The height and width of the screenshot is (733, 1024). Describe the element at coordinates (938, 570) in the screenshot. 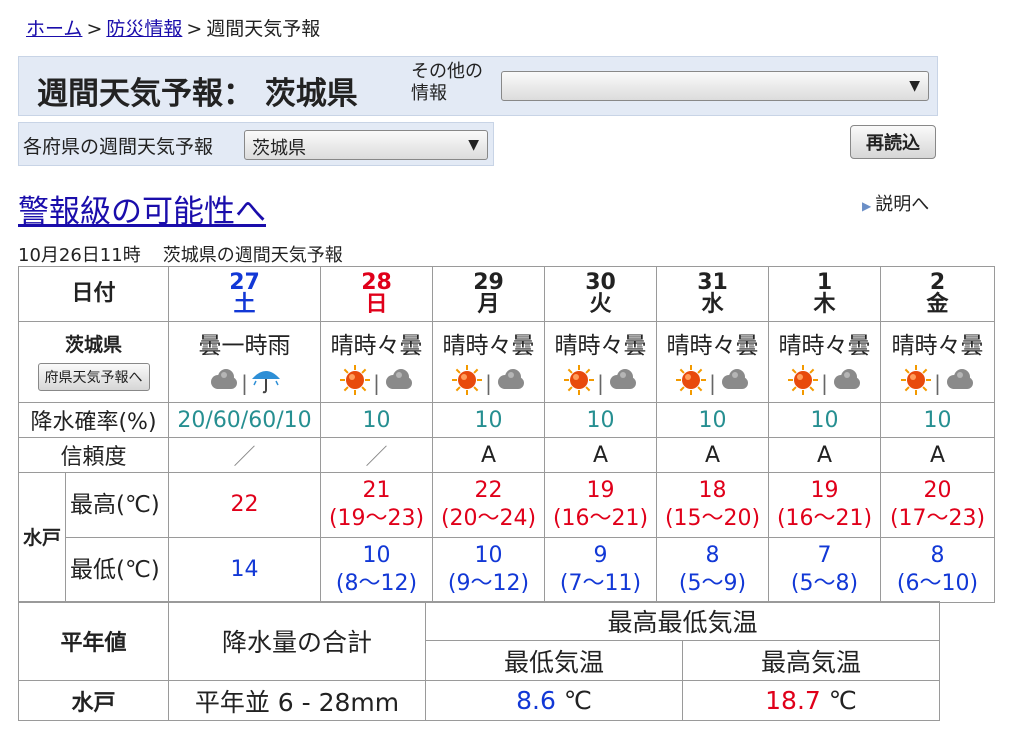

I see `min-temp-cell: 8 (6～10)` at that location.